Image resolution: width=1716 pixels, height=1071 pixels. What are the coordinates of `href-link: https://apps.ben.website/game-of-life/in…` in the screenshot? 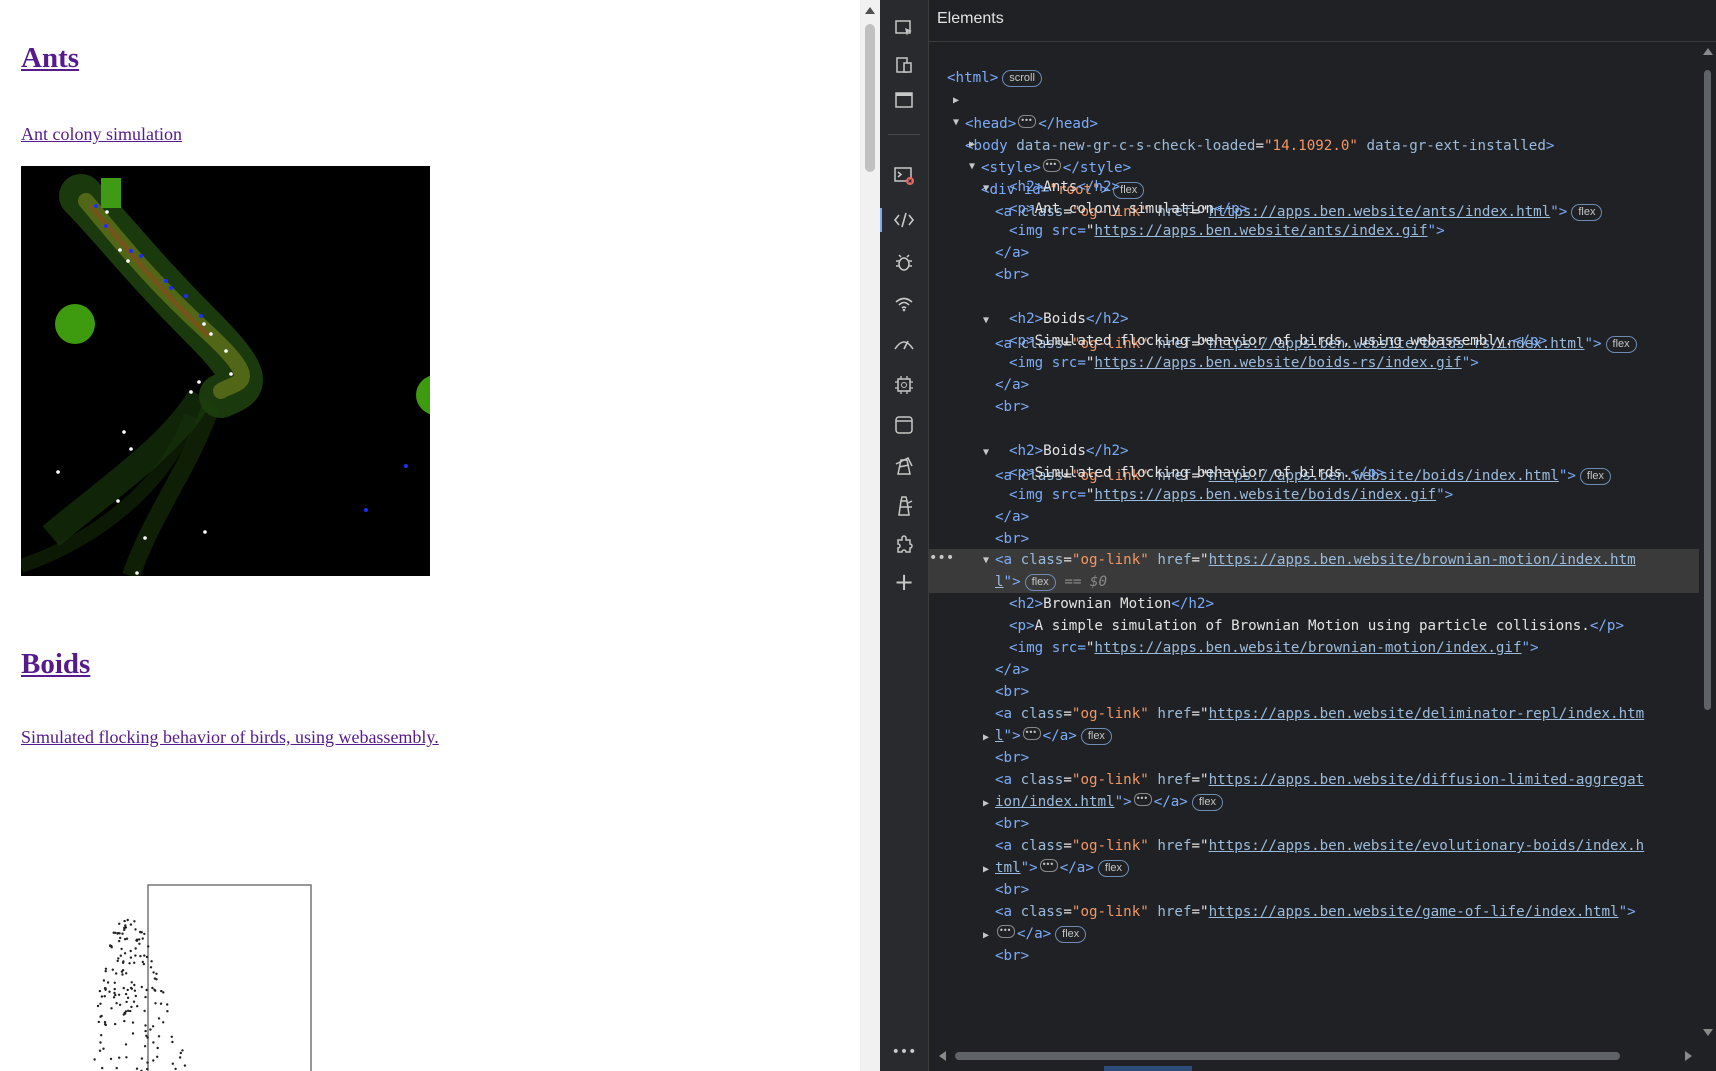 It's located at (1414, 912).